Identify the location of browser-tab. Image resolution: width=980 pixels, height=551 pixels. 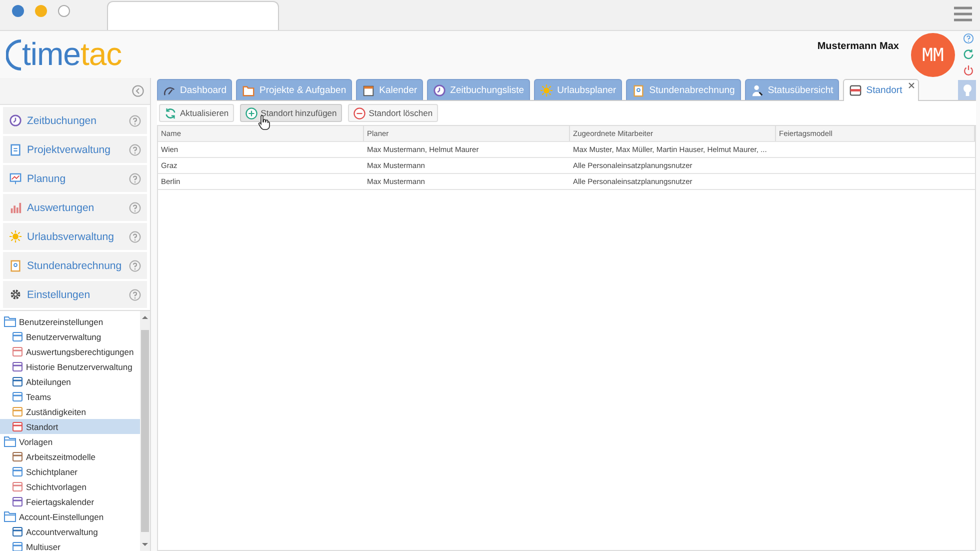
(193, 15).